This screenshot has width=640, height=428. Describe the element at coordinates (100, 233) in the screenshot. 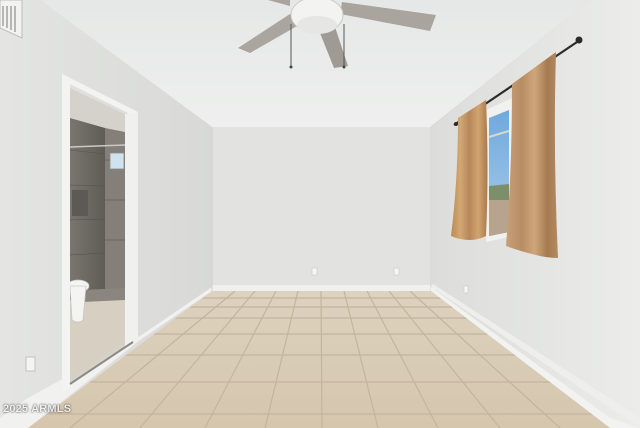

I see `bathroom-doorway` at that location.